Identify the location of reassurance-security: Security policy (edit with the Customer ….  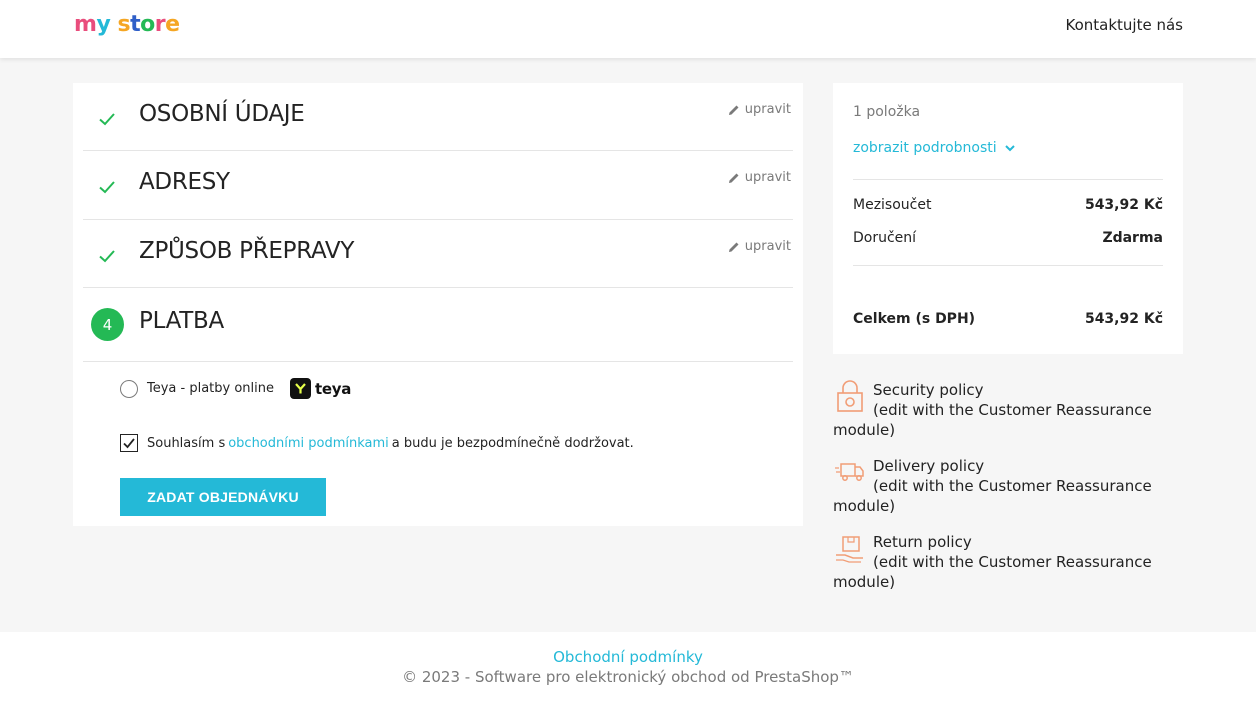
(1003, 410).